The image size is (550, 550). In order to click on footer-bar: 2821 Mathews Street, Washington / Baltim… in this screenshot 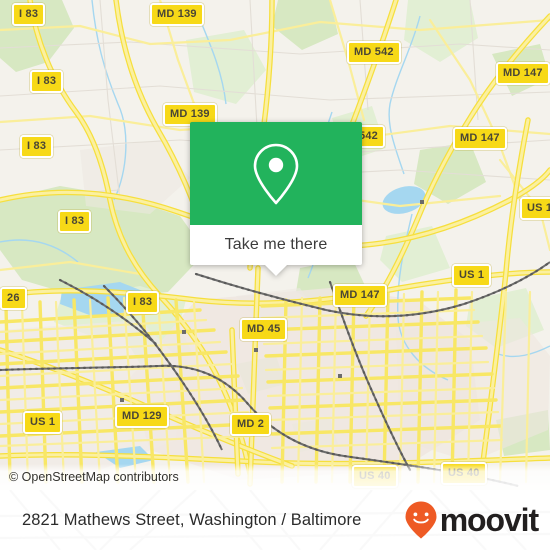, I will do `click(275, 520)`.